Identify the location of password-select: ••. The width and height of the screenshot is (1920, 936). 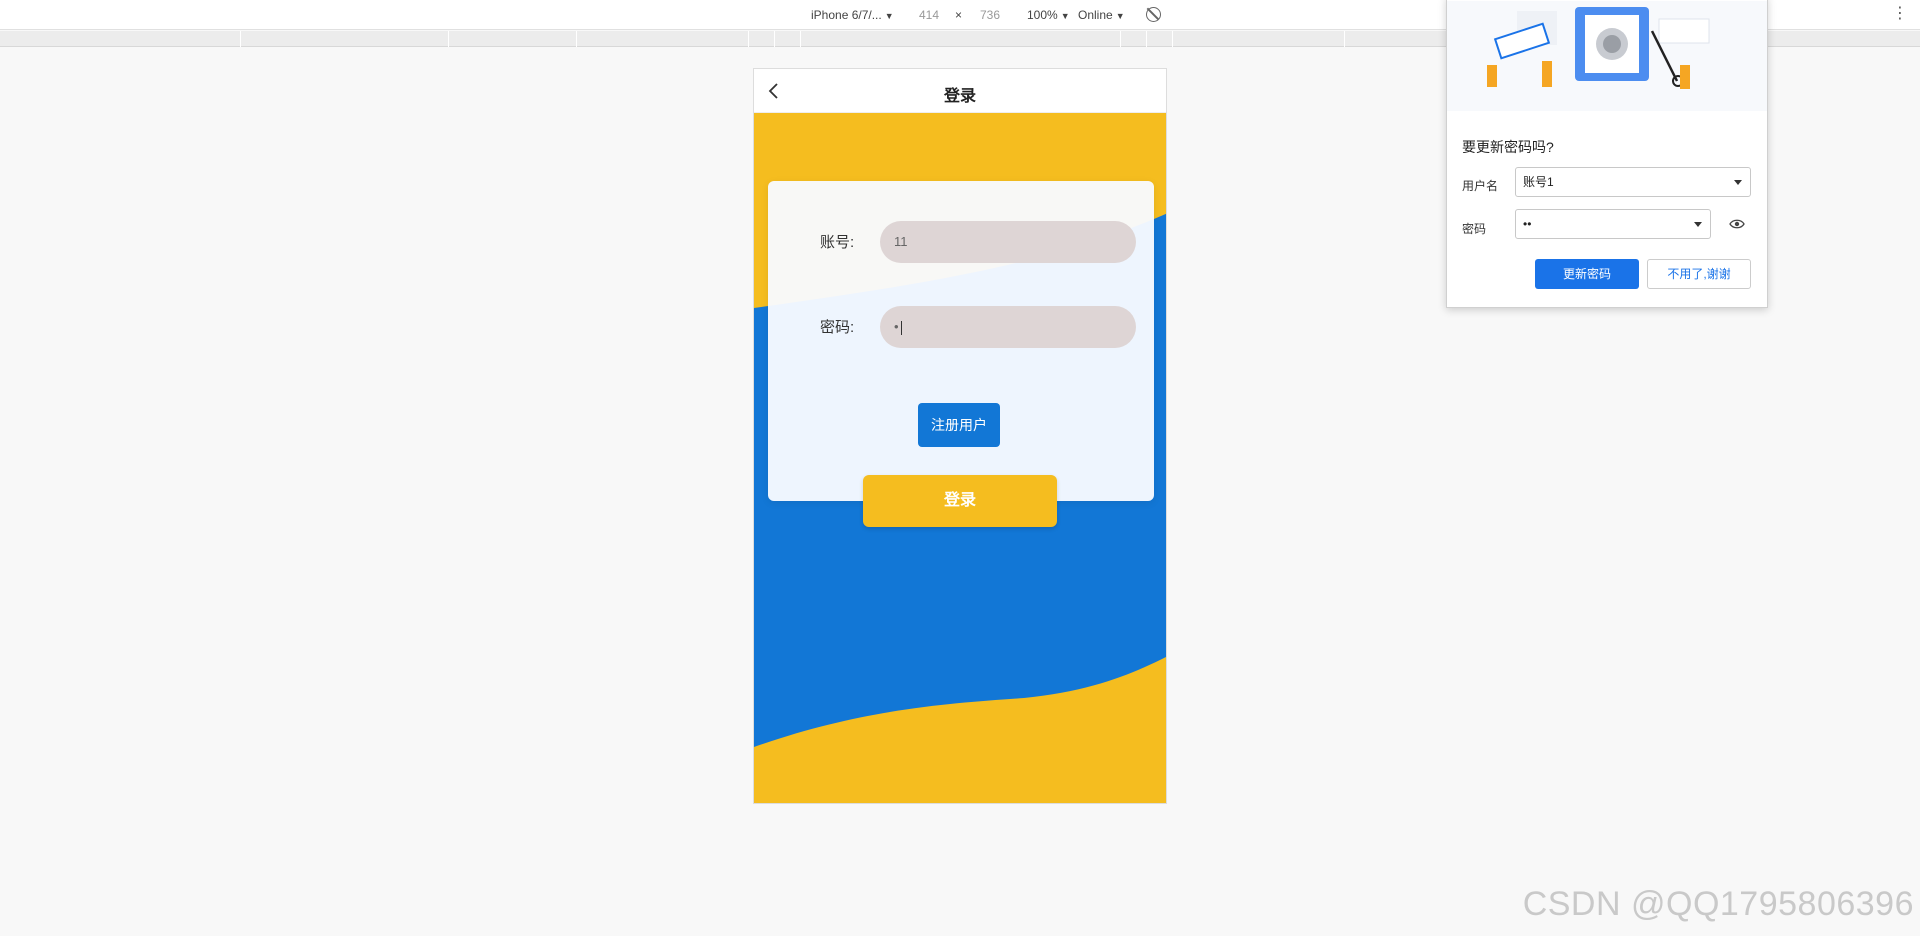
(1613, 224).